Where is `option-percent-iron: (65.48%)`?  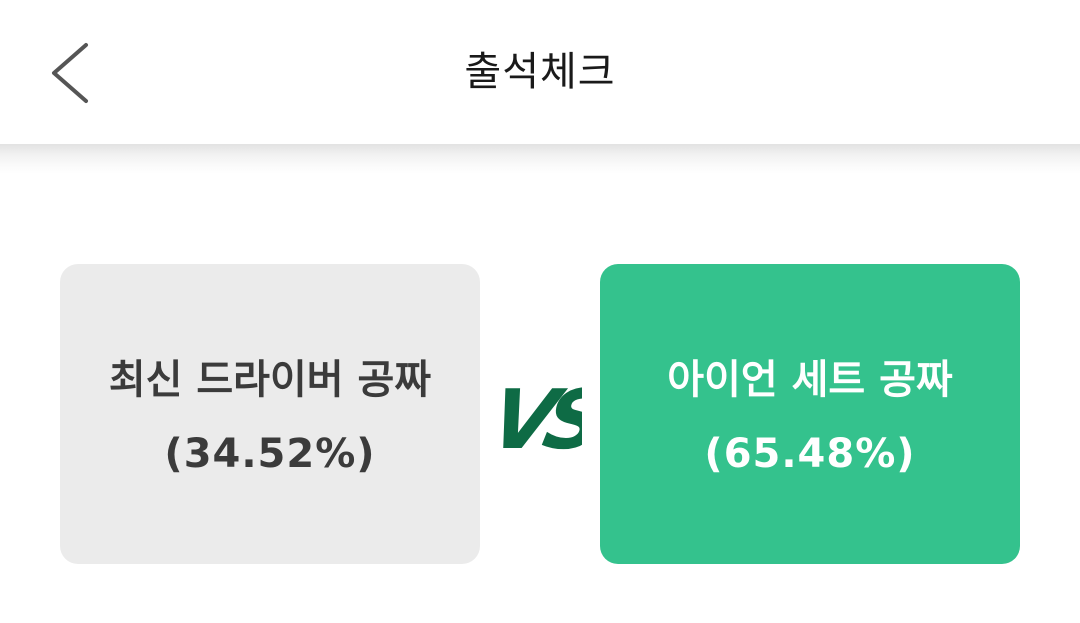
option-percent-iron: (65.48%) is located at coordinates (810, 454).